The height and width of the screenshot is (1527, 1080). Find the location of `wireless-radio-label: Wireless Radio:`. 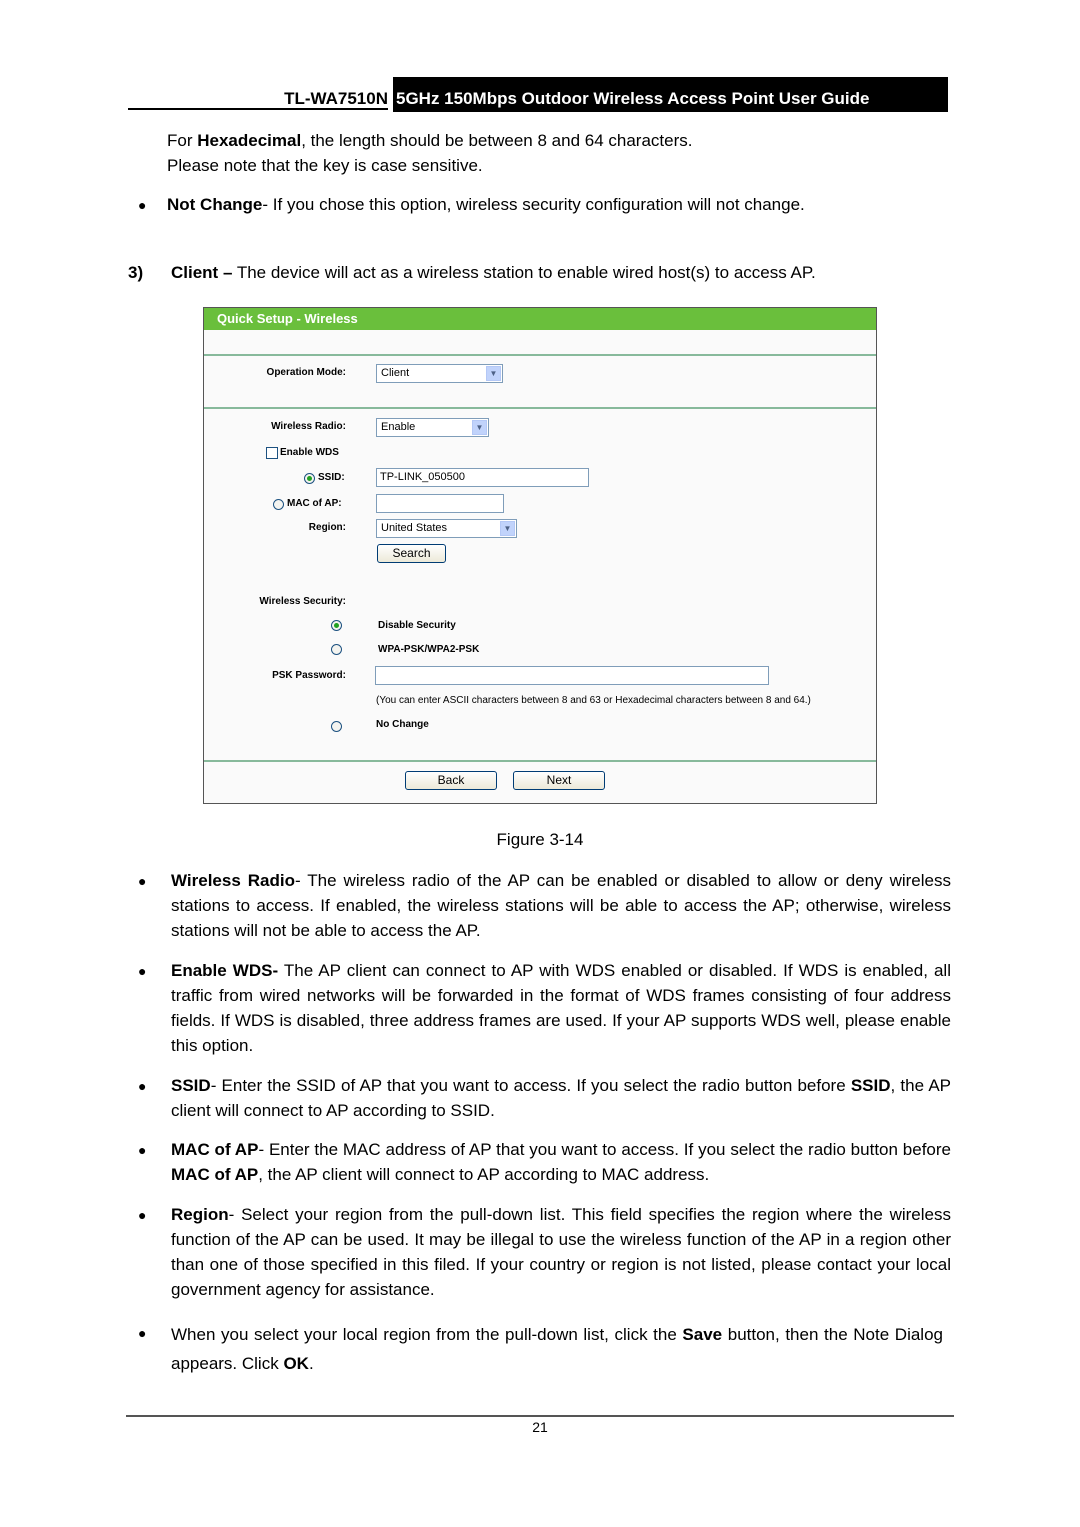

wireless-radio-label: Wireless Radio: is located at coordinates (308, 426).